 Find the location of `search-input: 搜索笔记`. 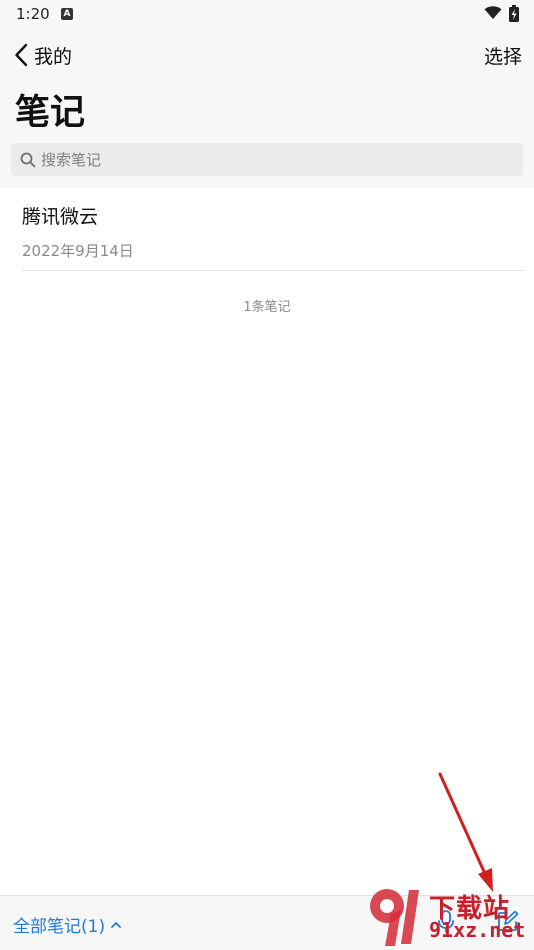

search-input: 搜索笔记 is located at coordinates (267, 159).